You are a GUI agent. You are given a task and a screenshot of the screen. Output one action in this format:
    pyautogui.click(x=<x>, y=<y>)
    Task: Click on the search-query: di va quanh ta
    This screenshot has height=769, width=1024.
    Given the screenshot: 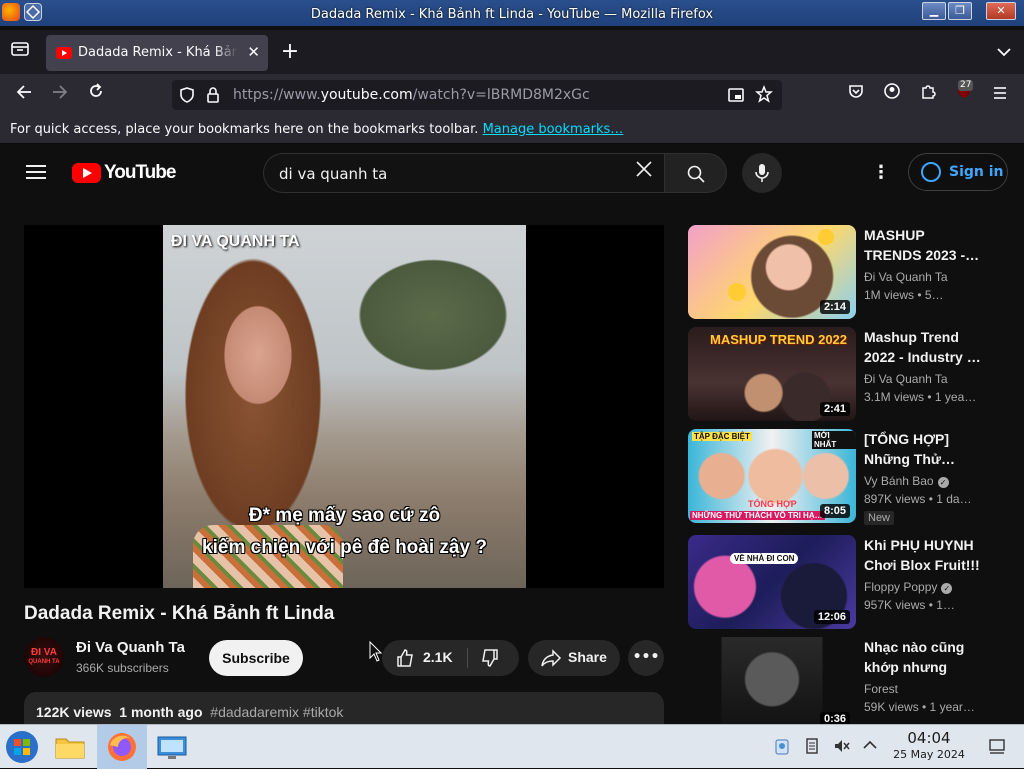 What is the action you would take?
    pyautogui.click(x=333, y=174)
    